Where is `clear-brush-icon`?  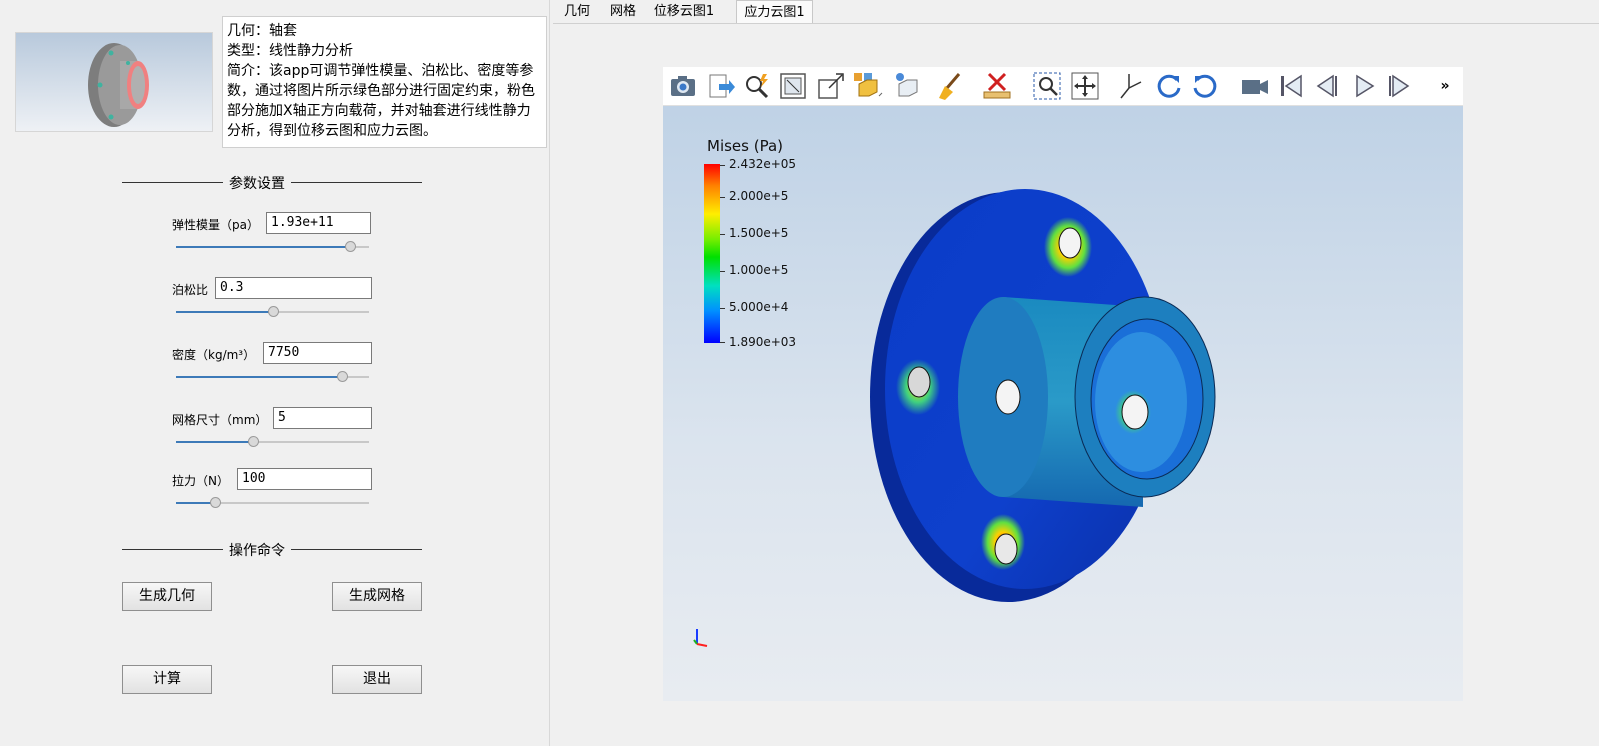 clear-brush-icon is located at coordinates (949, 86).